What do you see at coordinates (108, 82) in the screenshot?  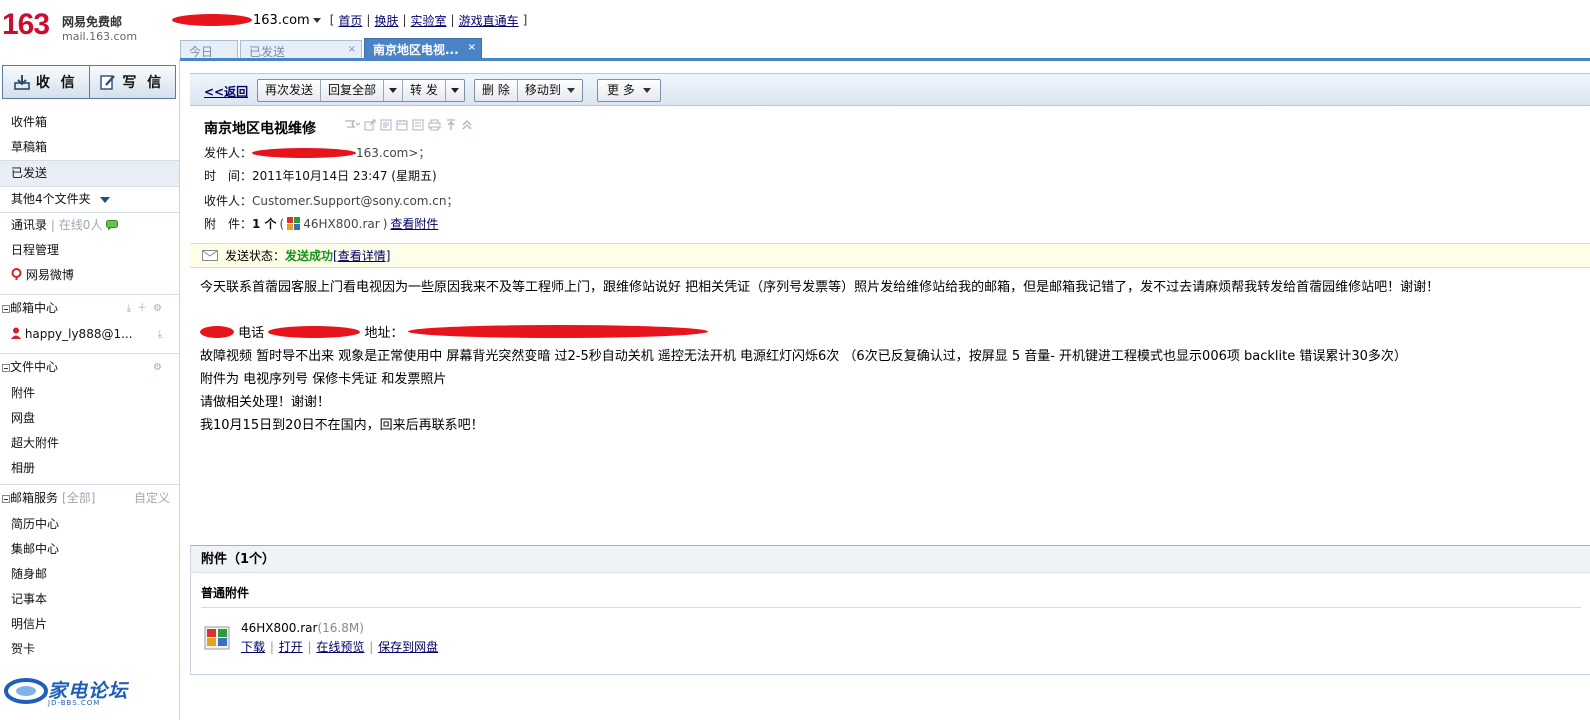 I see `compose-icon` at bounding box center [108, 82].